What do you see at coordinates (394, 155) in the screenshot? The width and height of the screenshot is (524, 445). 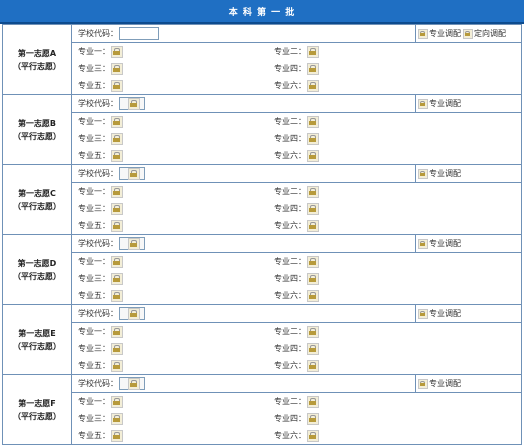 I see `major-field: 专业六：` at bounding box center [394, 155].